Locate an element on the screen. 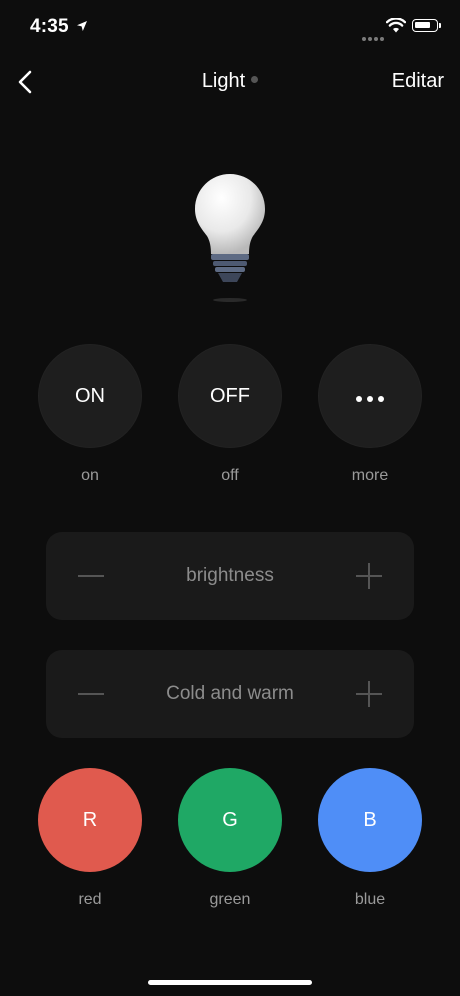  home-indicator is located at coordinates (230, 982).